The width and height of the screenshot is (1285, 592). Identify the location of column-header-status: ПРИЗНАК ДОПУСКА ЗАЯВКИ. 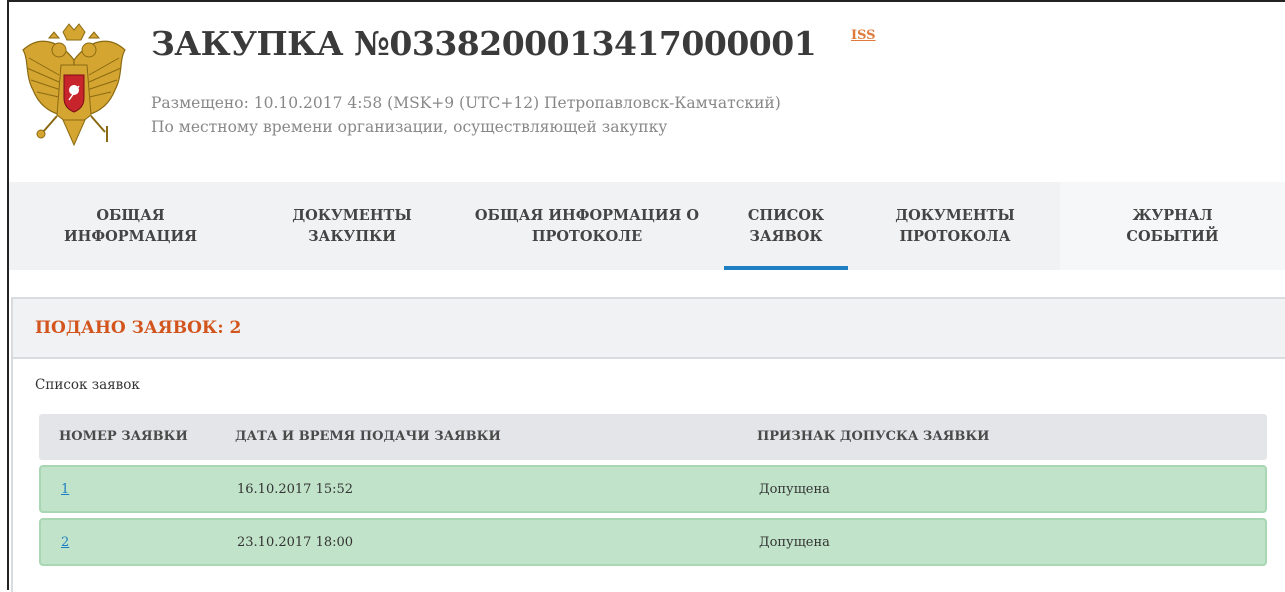
(873, 436).